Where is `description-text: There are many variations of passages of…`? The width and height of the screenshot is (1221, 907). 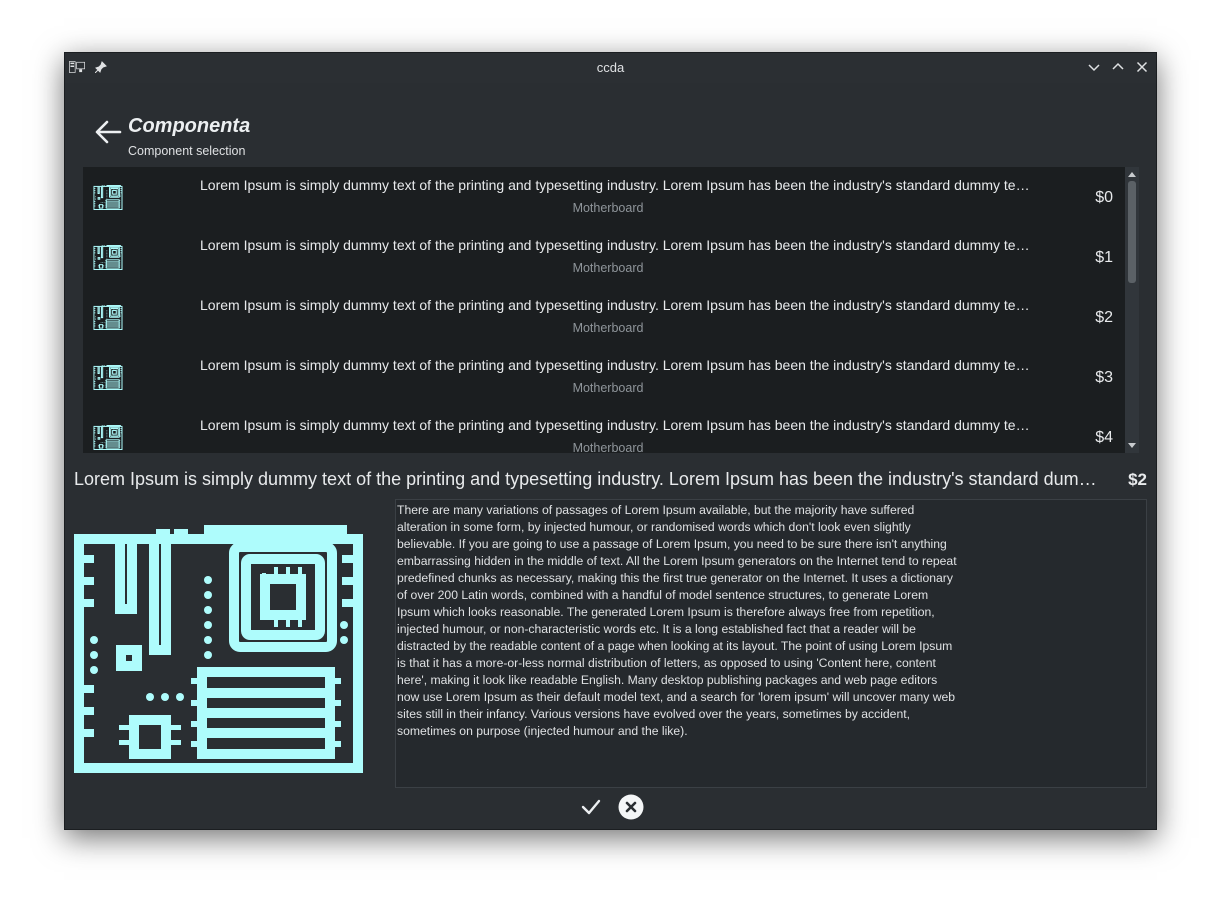 description-text: There are many variations of passages of… is located at coordinates (677, 620).